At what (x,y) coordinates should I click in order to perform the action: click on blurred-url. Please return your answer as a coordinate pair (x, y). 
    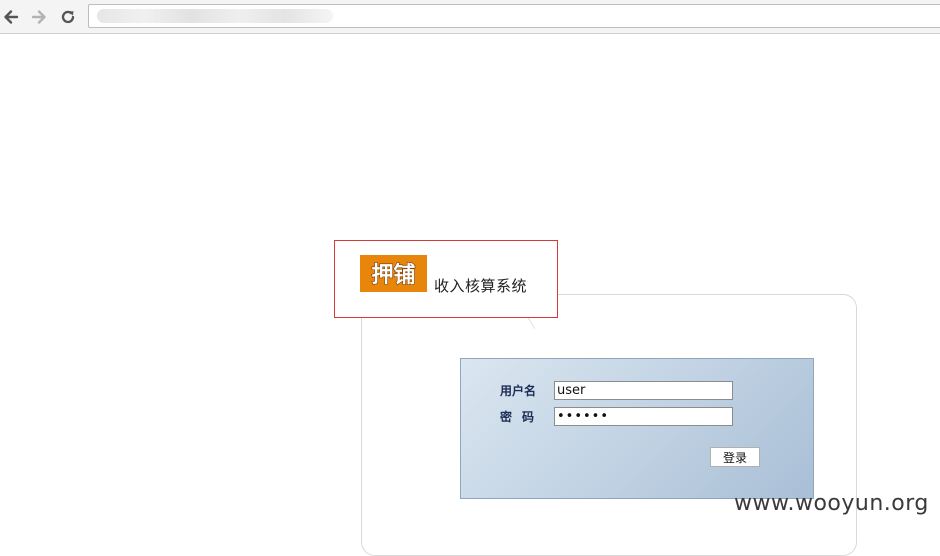
    Looking at the image, I should click on (215, 16).